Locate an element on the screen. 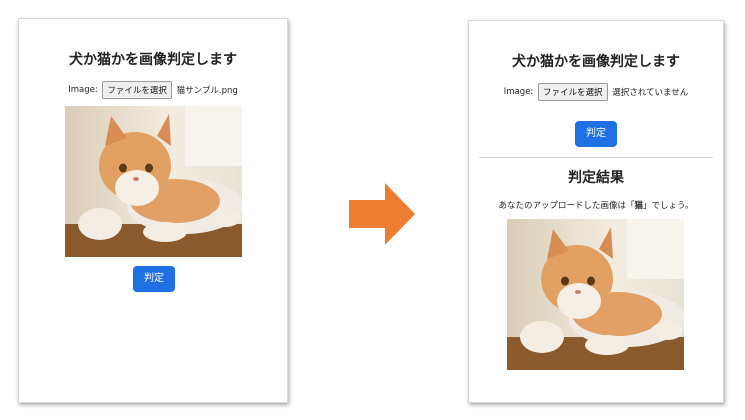 The width and height of the screenshot is (745, 420). right-arrow-icon is located at coordinates (382, 214).